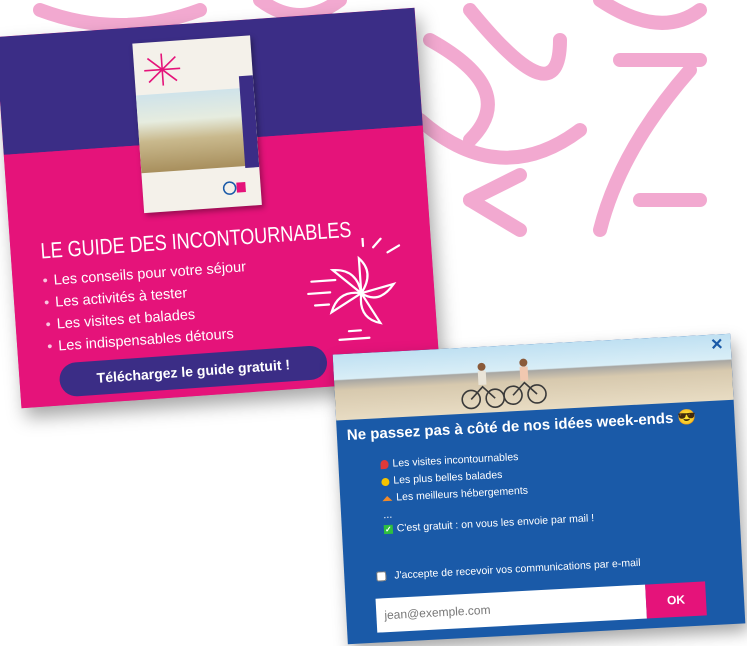 Image resolution: width=747 pixels, height=646 pixels. Describe the element at coordinates (381, 576) in the screenshot. I see `consent-checkbox` at that location.